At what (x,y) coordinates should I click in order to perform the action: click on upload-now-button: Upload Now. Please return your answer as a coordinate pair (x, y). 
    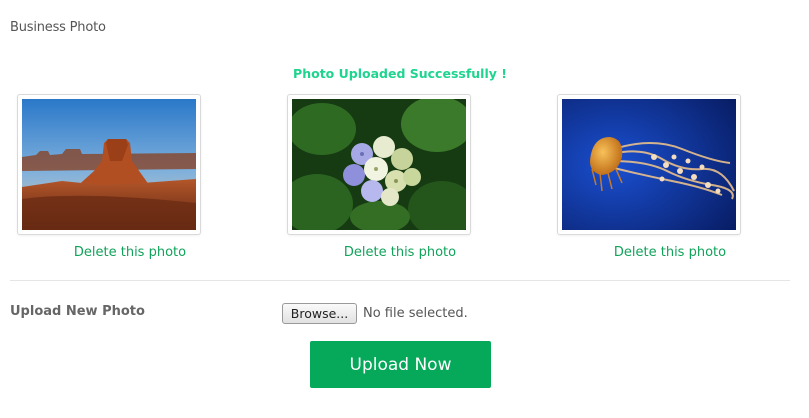
    Looking at the image, I should click on (400, 364).